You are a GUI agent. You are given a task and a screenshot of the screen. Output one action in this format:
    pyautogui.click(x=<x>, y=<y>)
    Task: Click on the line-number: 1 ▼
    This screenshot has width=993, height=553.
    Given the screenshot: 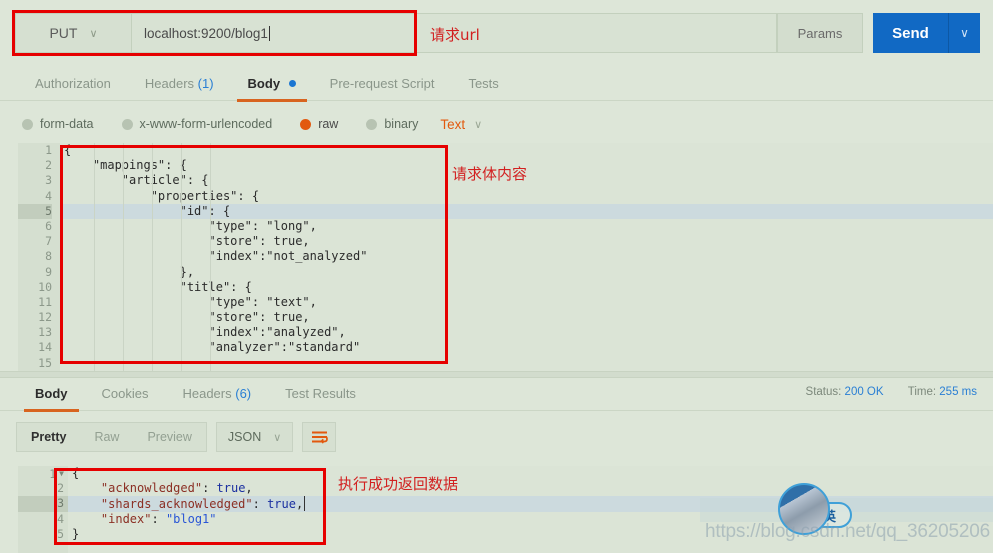 What is the action you would take?
    pyautogui.click(x=56, y=473)
    